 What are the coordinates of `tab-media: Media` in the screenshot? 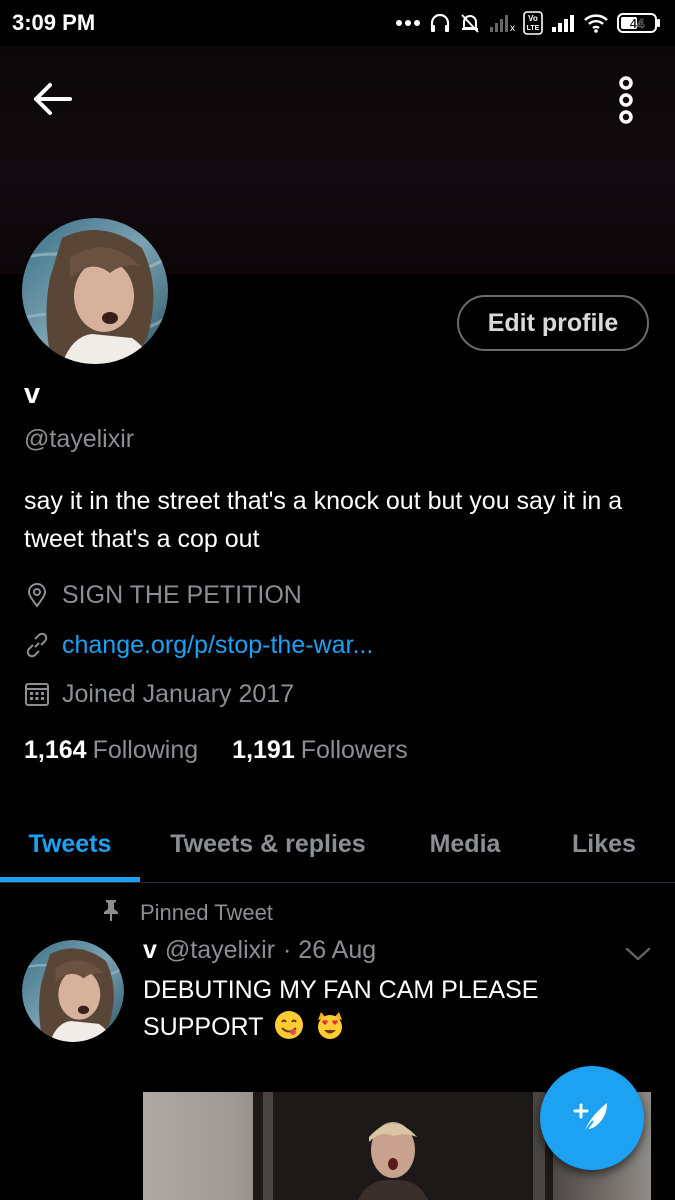 It's located at (465, 844).